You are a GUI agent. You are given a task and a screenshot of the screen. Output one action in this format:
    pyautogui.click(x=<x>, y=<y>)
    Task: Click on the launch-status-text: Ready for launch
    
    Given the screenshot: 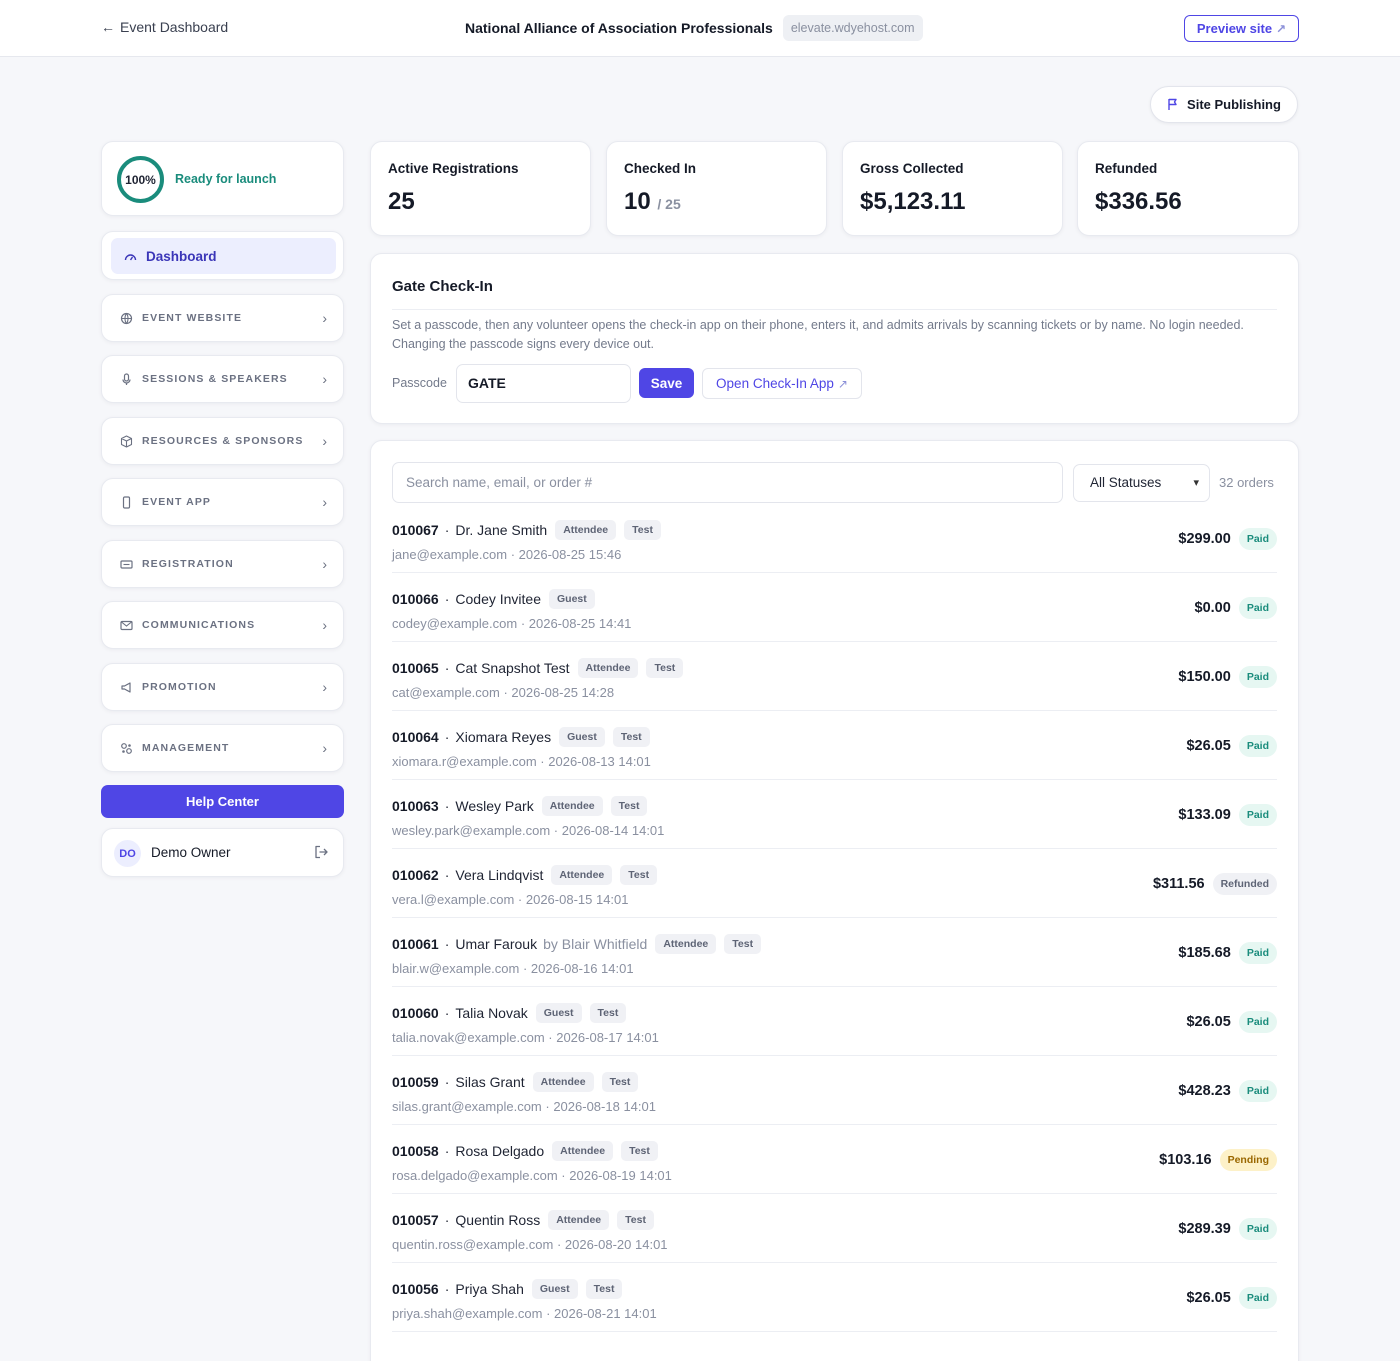 What is the action you would take?
    pyautogui.click(x=226, y=179)
    